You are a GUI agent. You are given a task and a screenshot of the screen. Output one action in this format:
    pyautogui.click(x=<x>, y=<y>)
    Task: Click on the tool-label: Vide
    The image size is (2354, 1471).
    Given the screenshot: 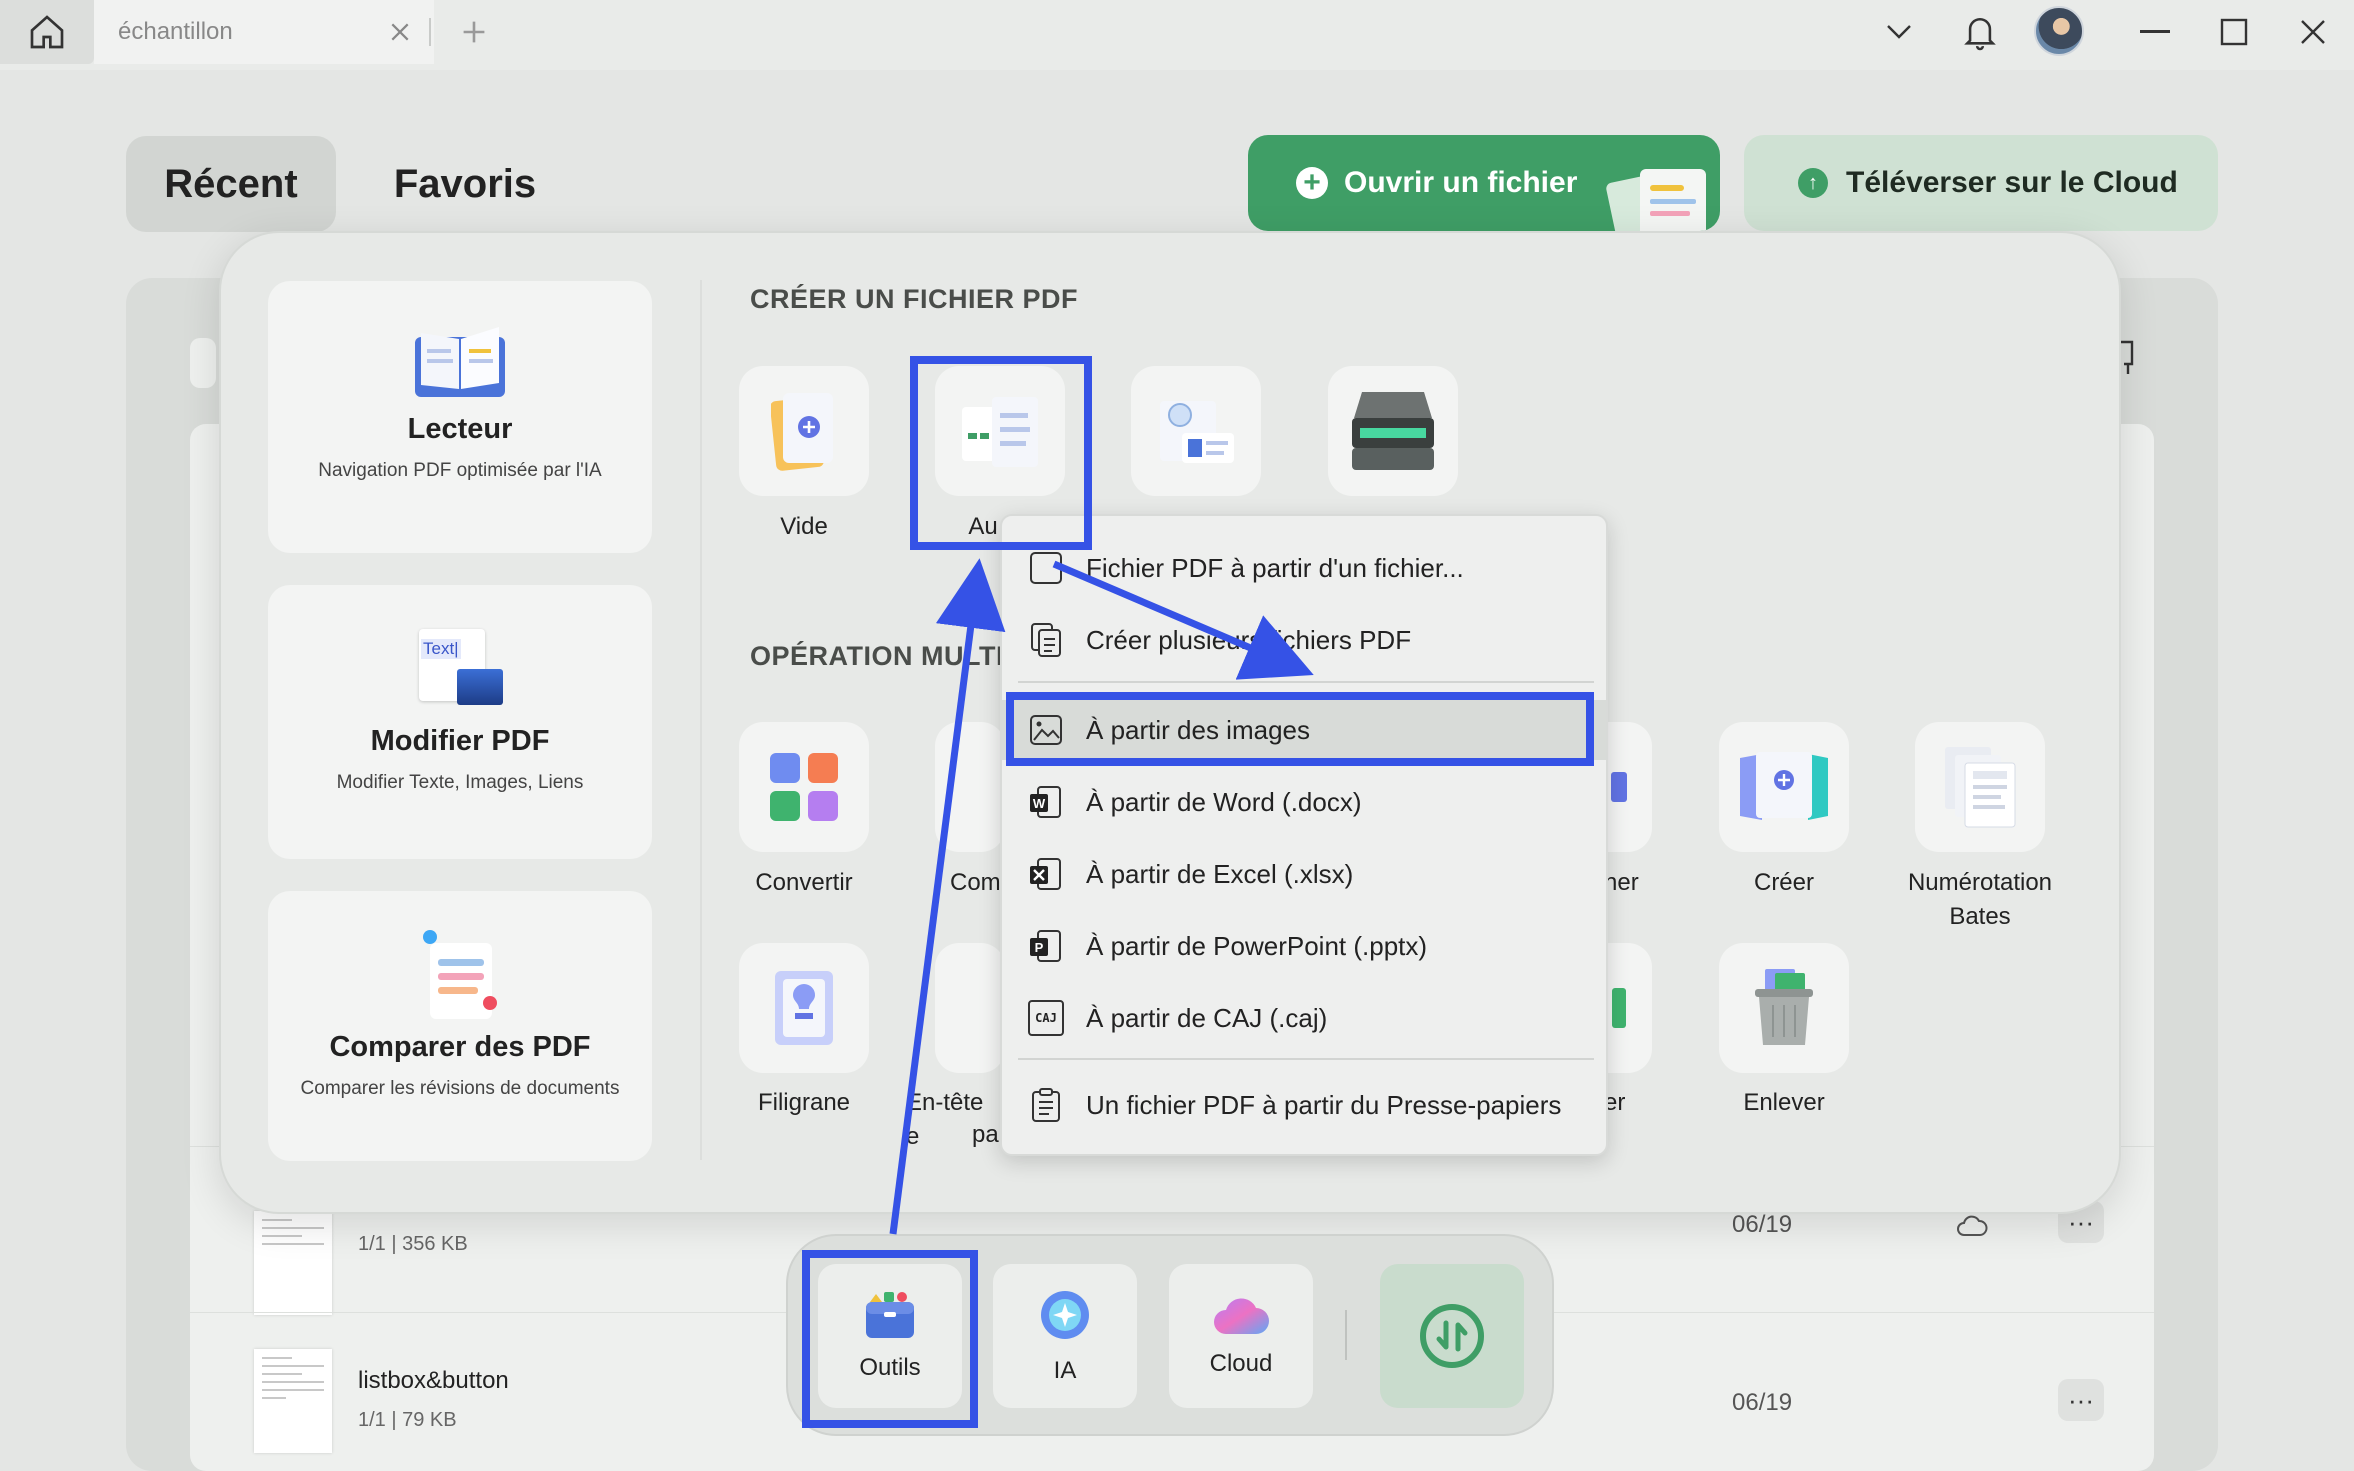 What is the action you would take?
    pyautogui.click(x=804, y=526)
    